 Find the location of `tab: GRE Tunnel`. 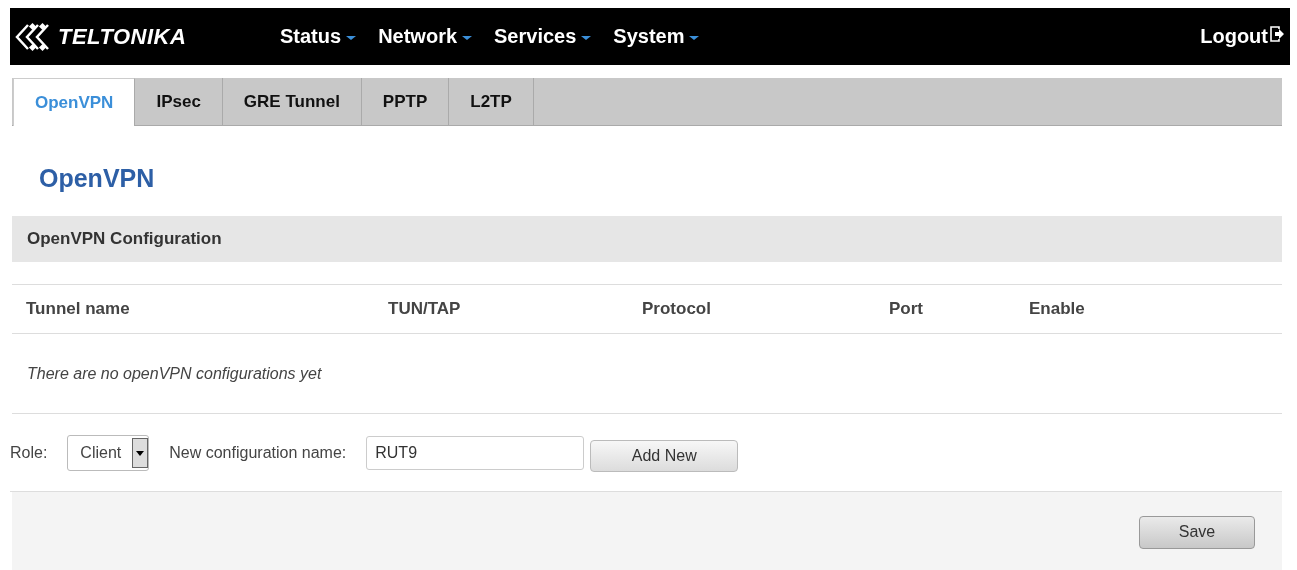

tab: GRE Tunnel is located at coordinates (292, 101).